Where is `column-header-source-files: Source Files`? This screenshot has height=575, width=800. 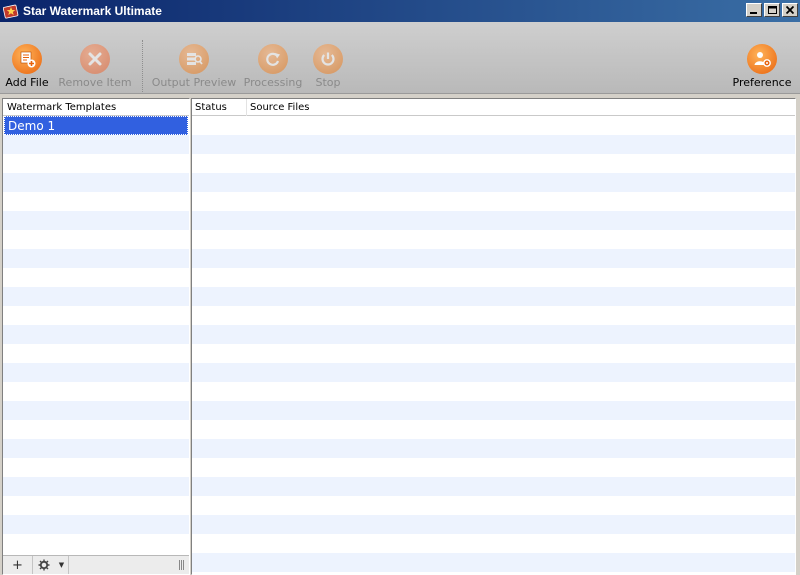 column-header-source-files: Source Files is located at coordinates (278, 107).